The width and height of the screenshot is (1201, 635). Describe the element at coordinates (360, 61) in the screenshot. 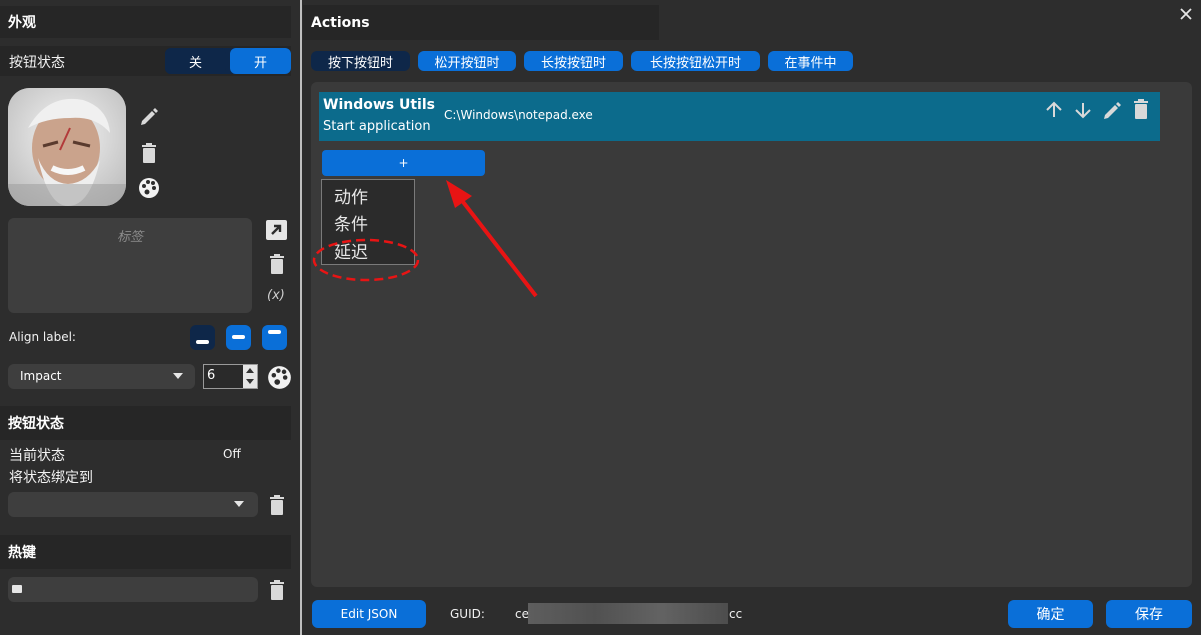

I see `tab-press: 按下按钮时` at that location.